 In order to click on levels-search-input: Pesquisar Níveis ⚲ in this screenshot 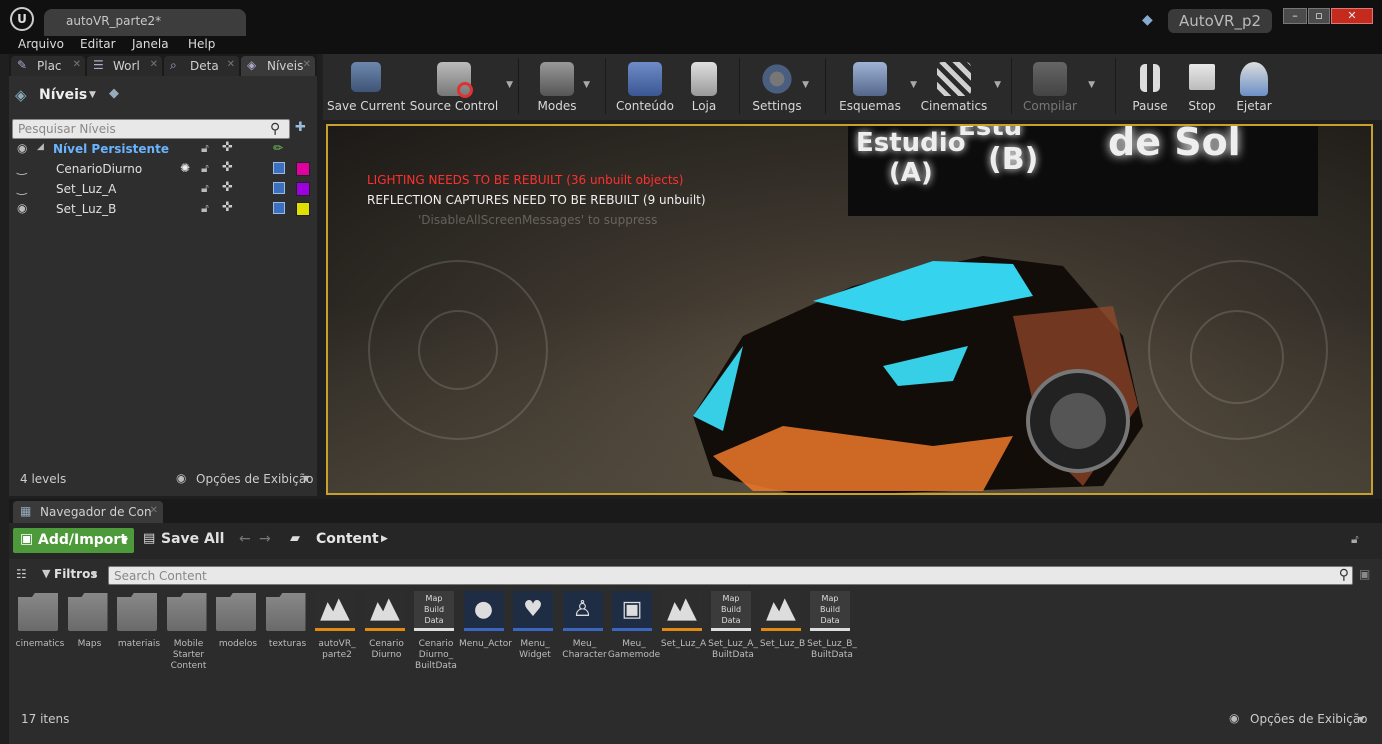, I will do `click(151, 129)`.